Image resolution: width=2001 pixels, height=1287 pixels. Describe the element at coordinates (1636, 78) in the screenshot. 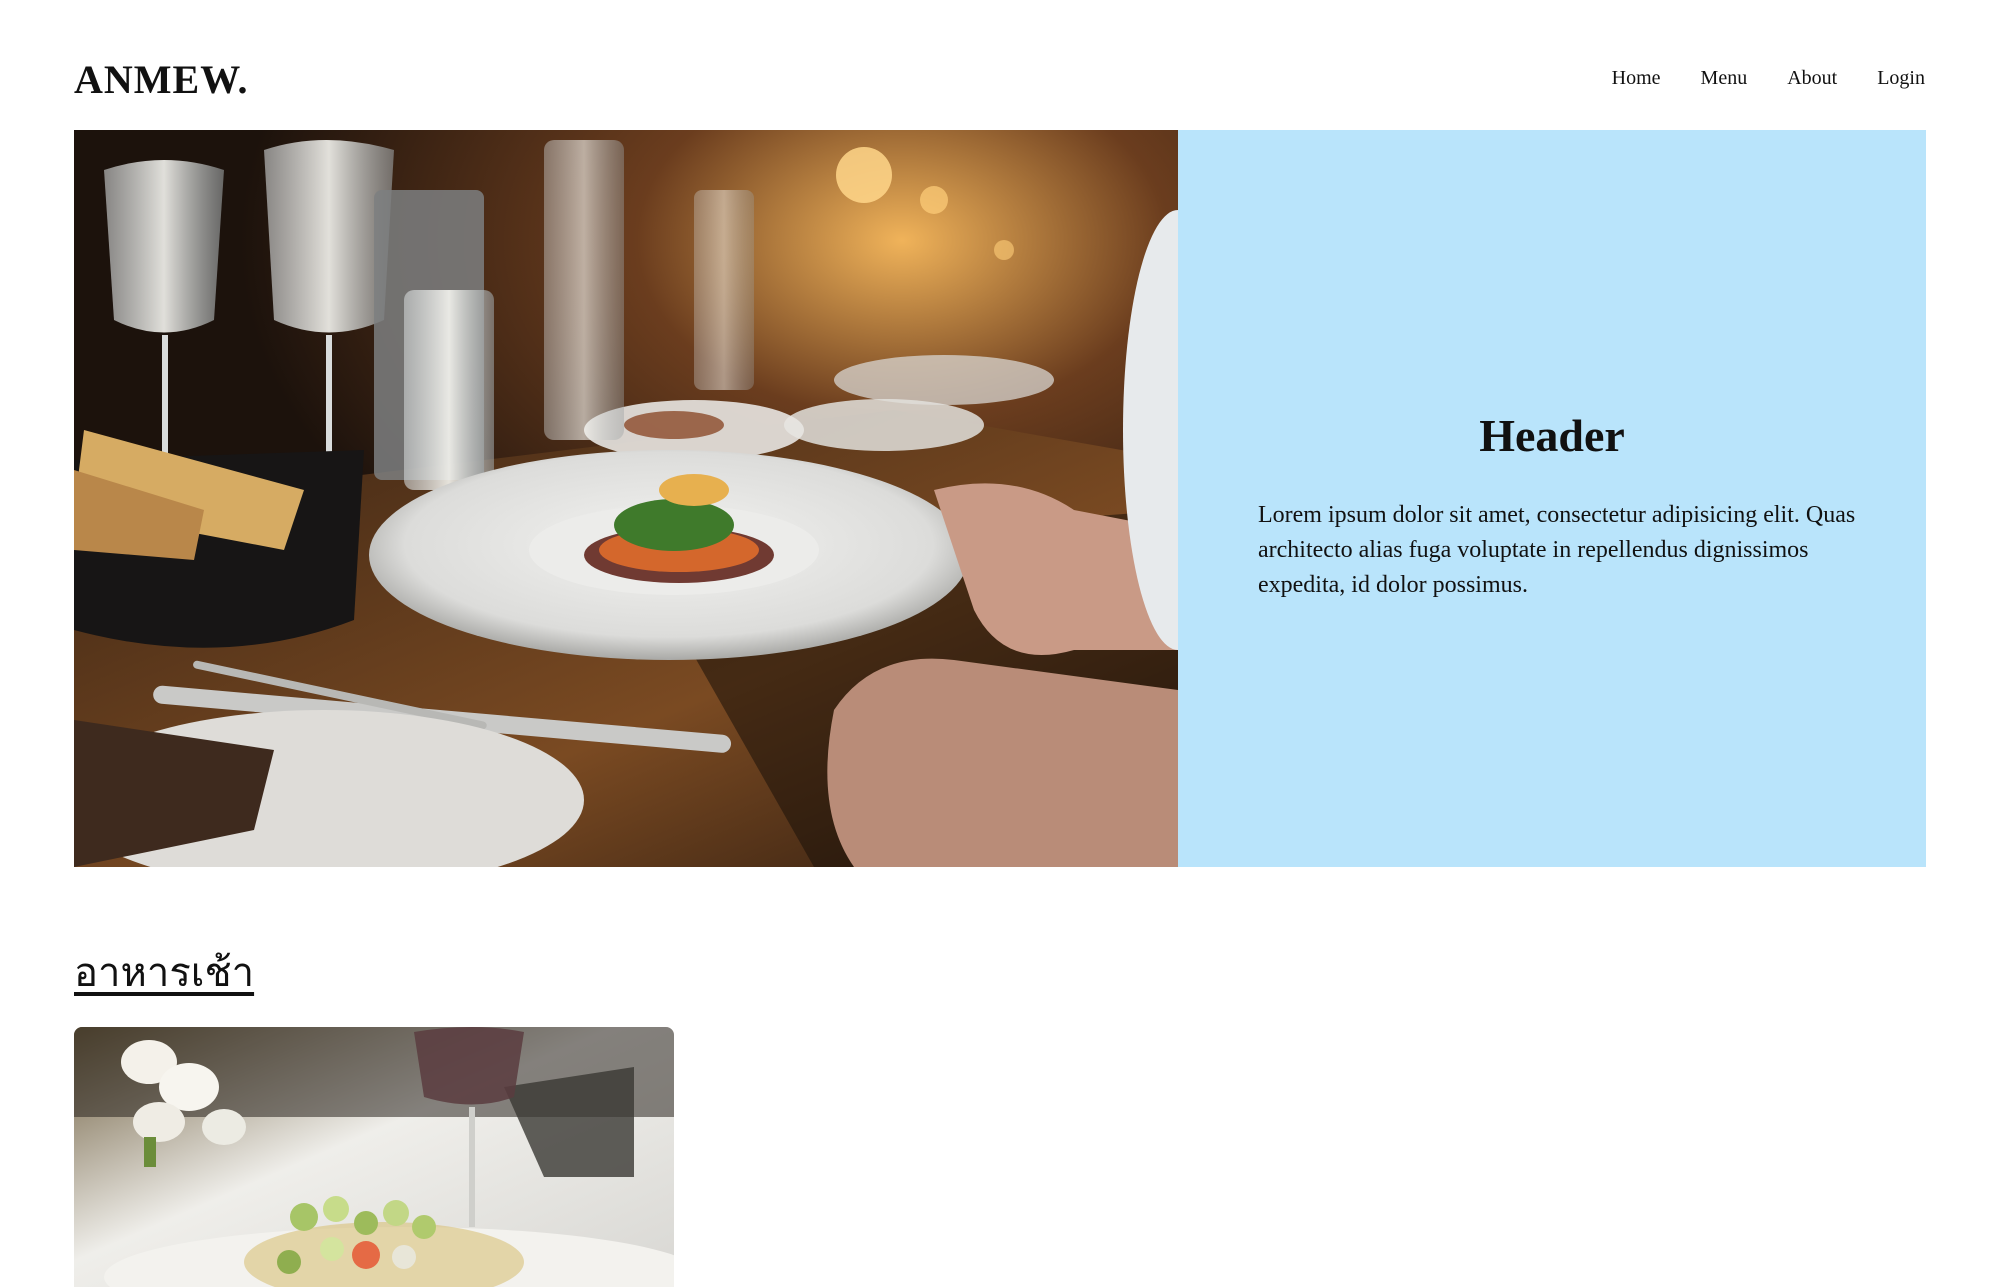

I see `nav-home-link: Home` at that location.